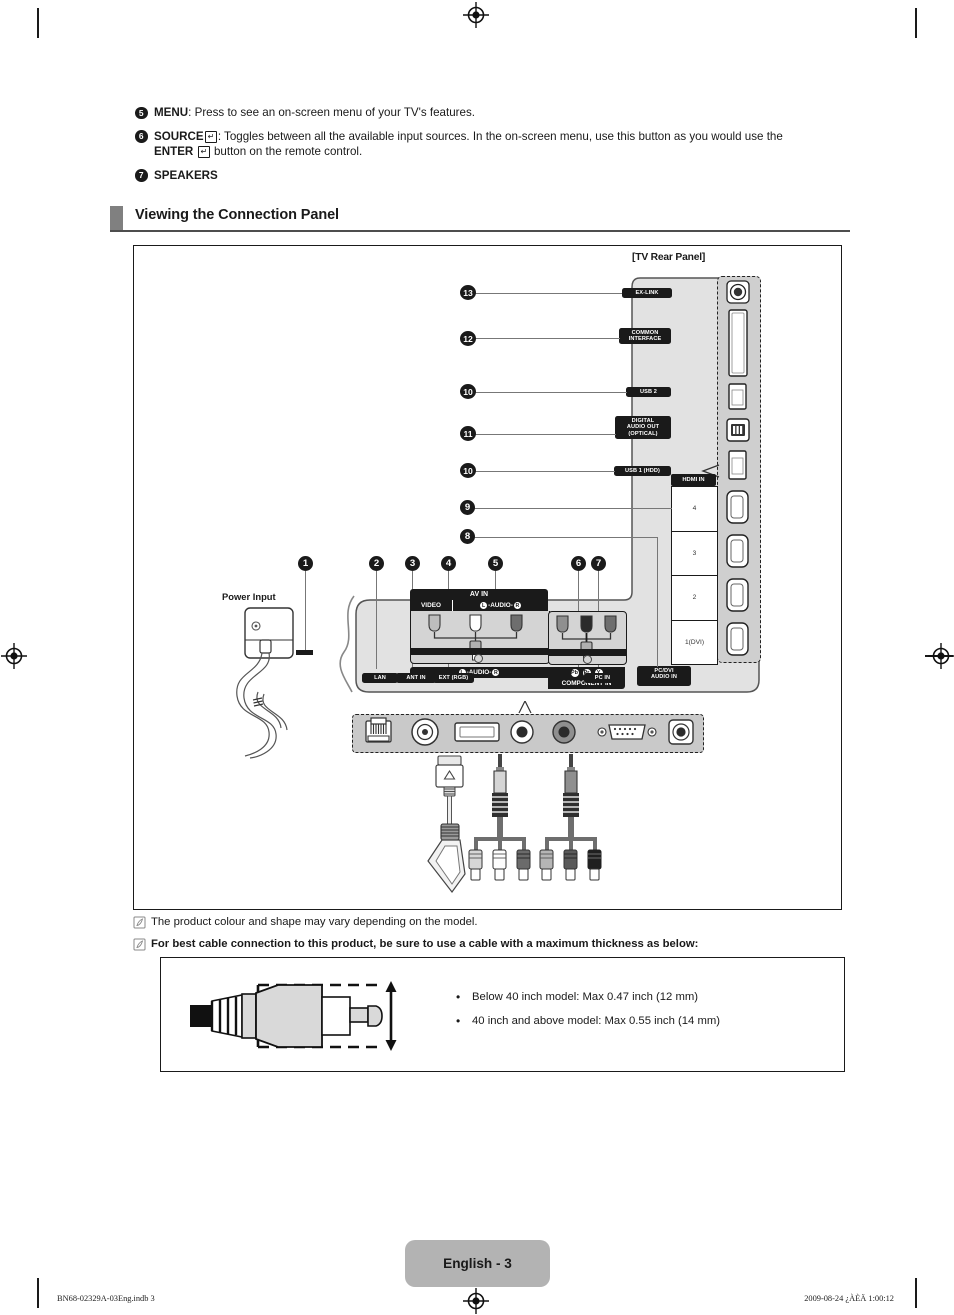 The height and width of the screenshot is (1315, 954). I want to click on audio-right-icon-2: R, so click(496, 672).